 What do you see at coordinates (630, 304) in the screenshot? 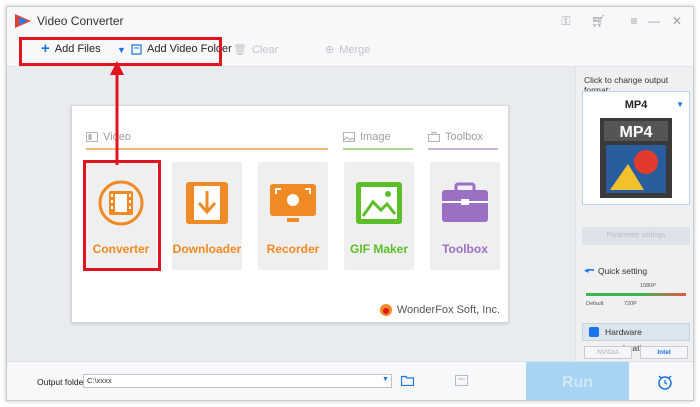
I see `res-720p-label: 720P` at bounding box center [630, 304].